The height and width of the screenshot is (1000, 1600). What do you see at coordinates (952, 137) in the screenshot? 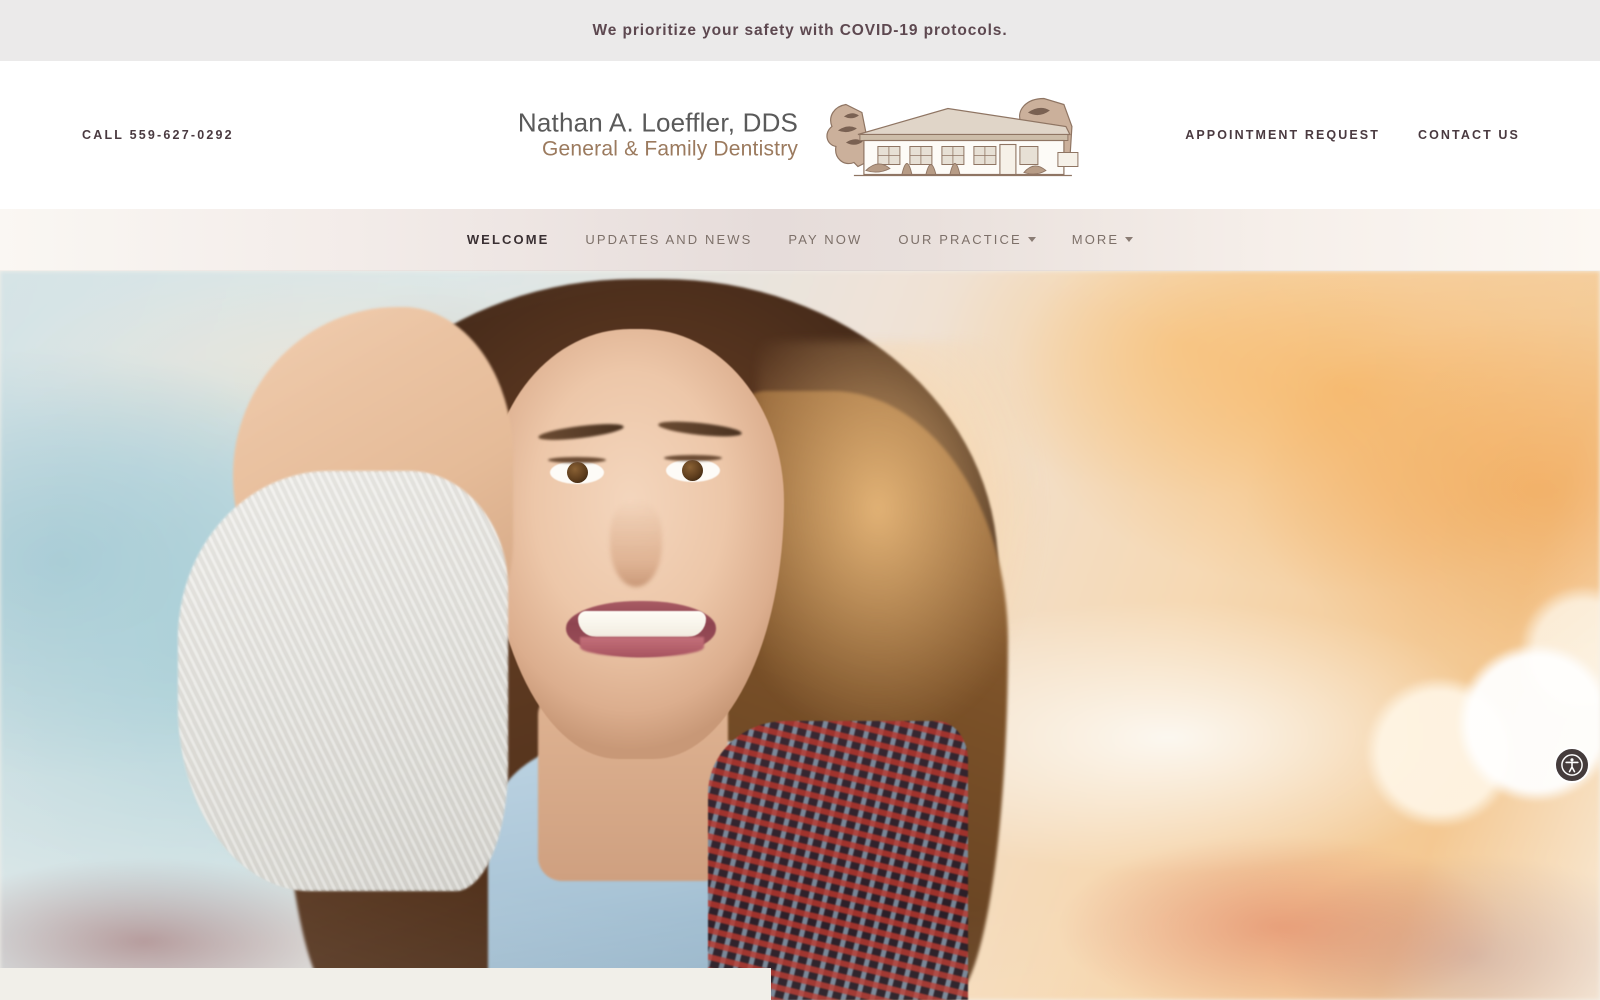
I see `dental-office-building-icon` at bounding box center [952, 137].